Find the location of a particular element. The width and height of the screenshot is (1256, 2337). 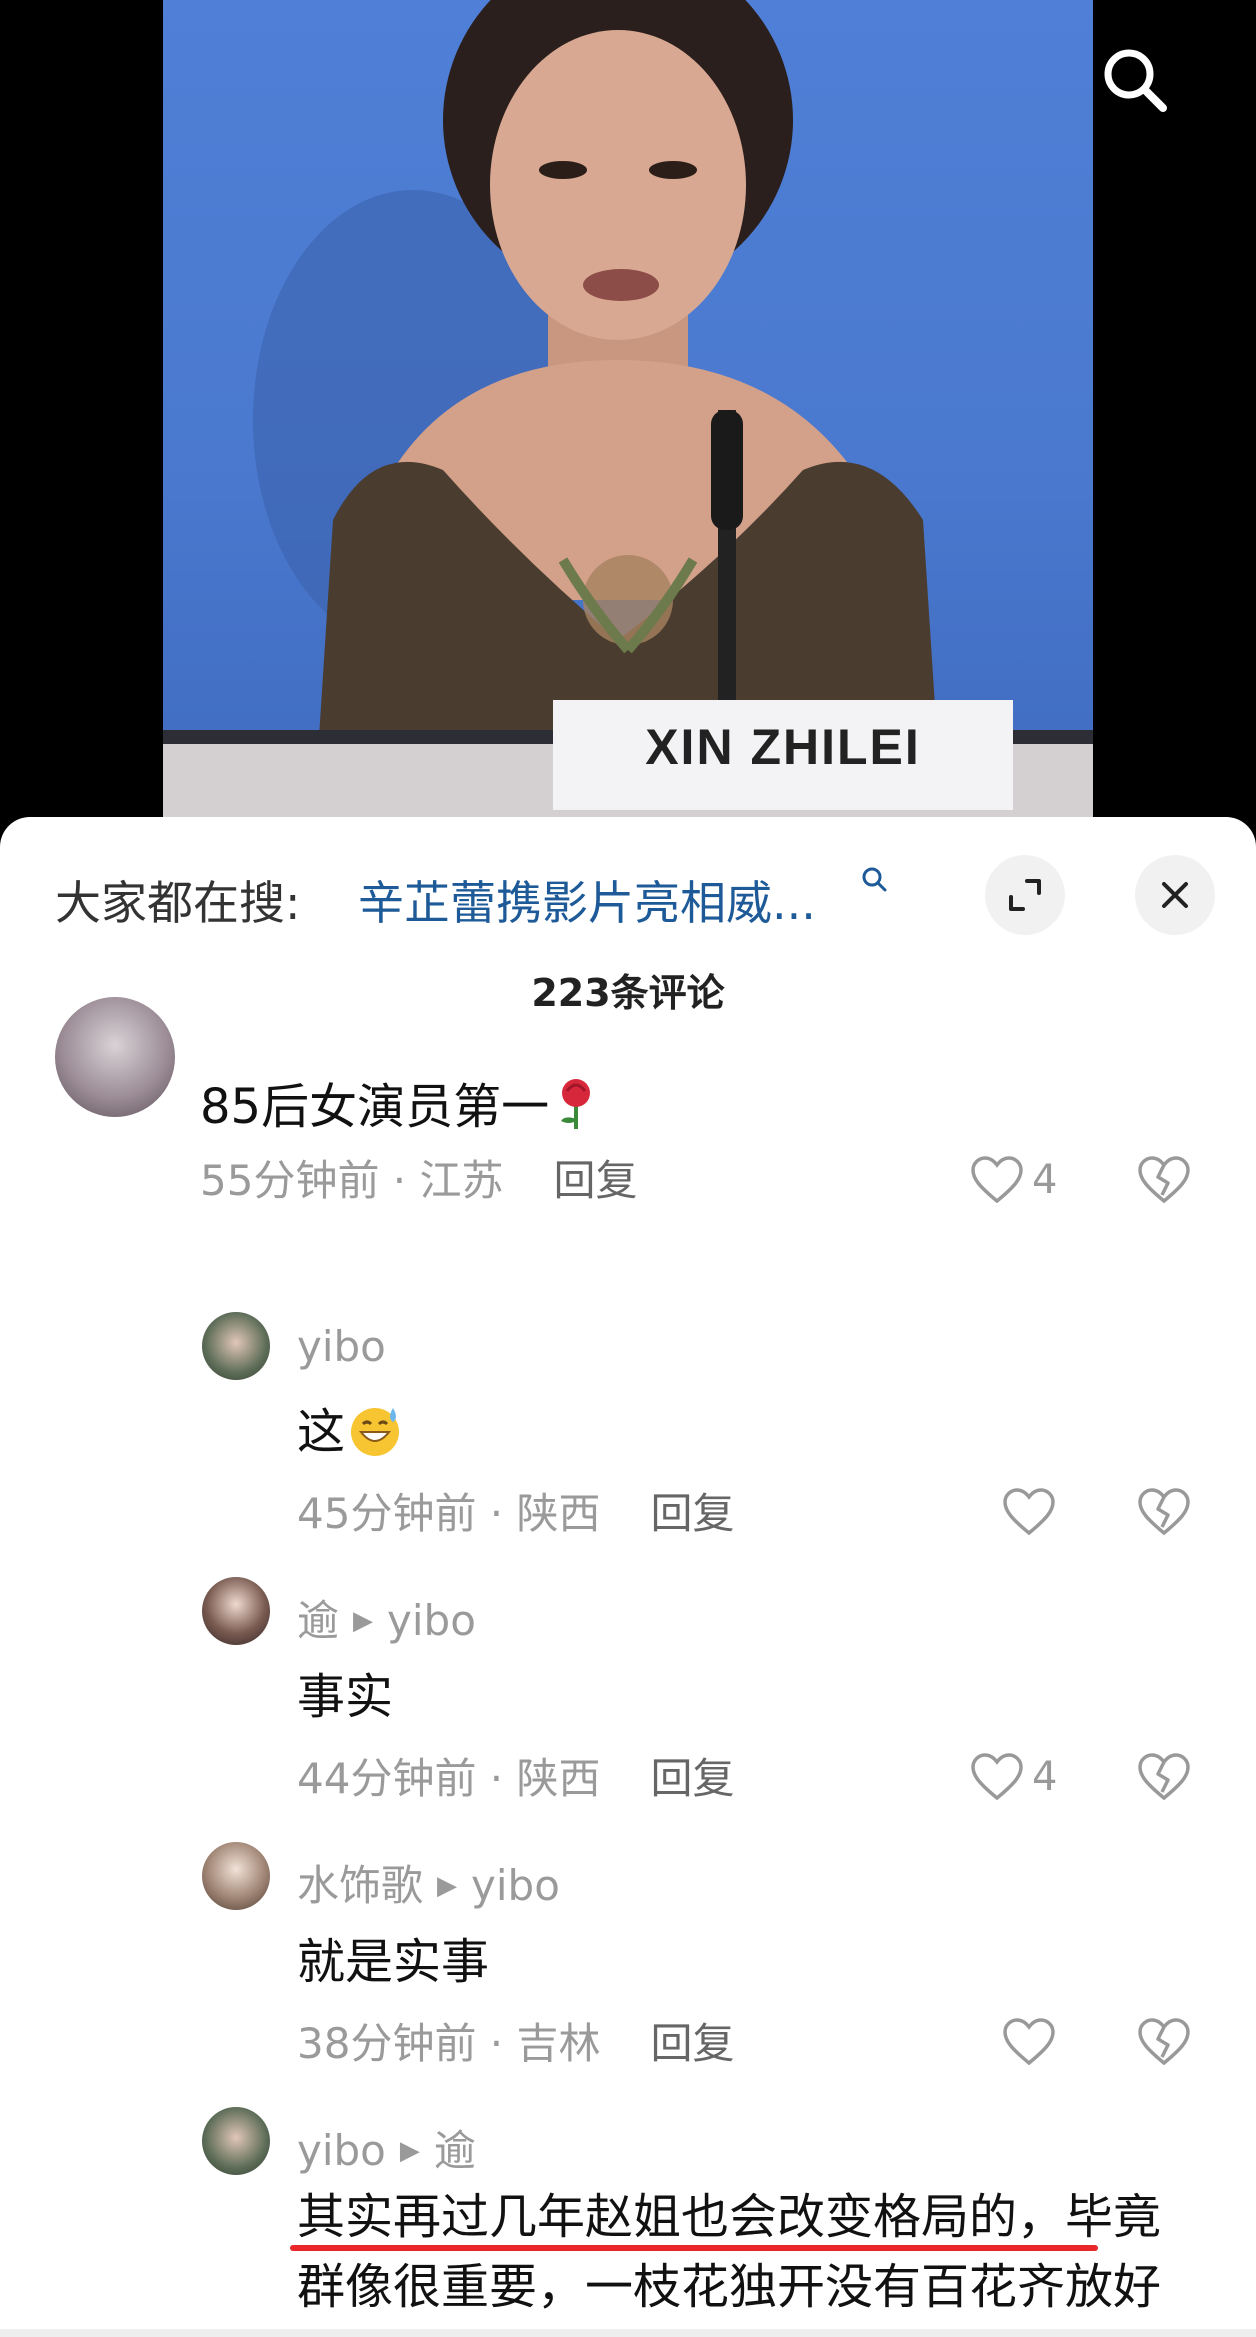

comment-text: 其实再过几年赵姐也会改变格局的，毕竟 群像很重要，一枝花独开没有百花齐放好 看 is located at coordinates (757, 2259).